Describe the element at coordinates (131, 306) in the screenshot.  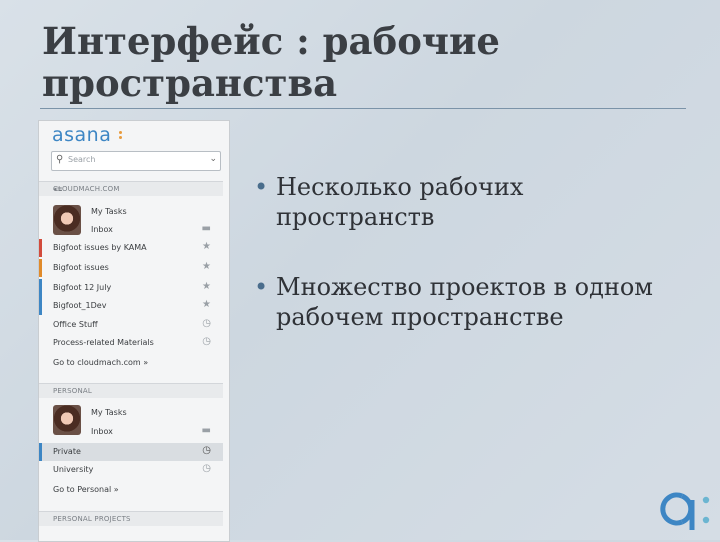
I see `project-item: Bigfoot_1Dev ★` at that location.